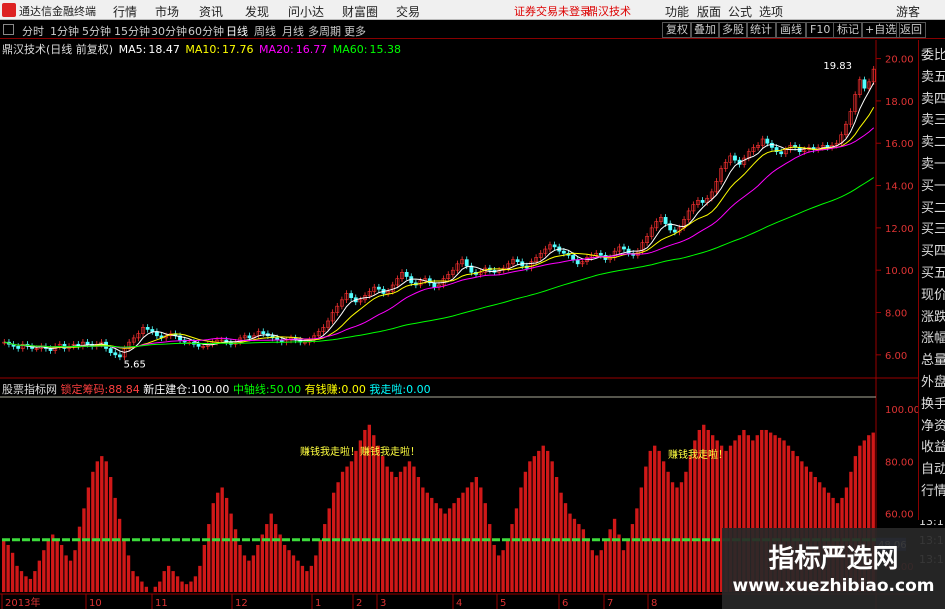  I want to click on adjust-button: 复权, so click(677, 30).